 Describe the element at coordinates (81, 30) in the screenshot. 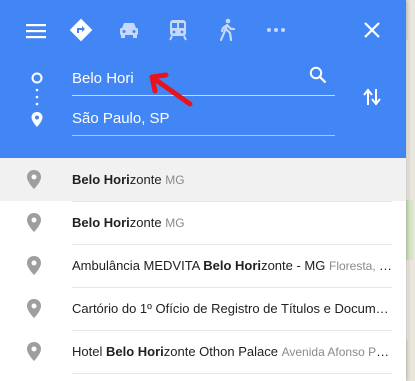

I see `best-route-icon` at that location.